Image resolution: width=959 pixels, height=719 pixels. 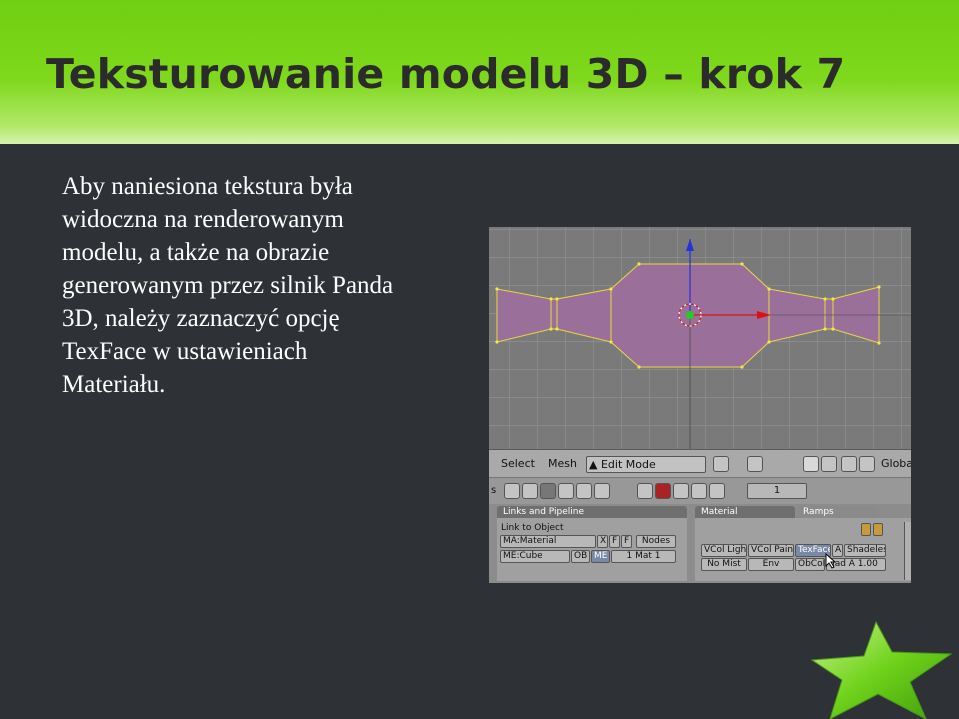 What do you see at coordinates (602, 541) in the screenshot?
I see `unlink-material-button: X` at bounding box center [602, 541].